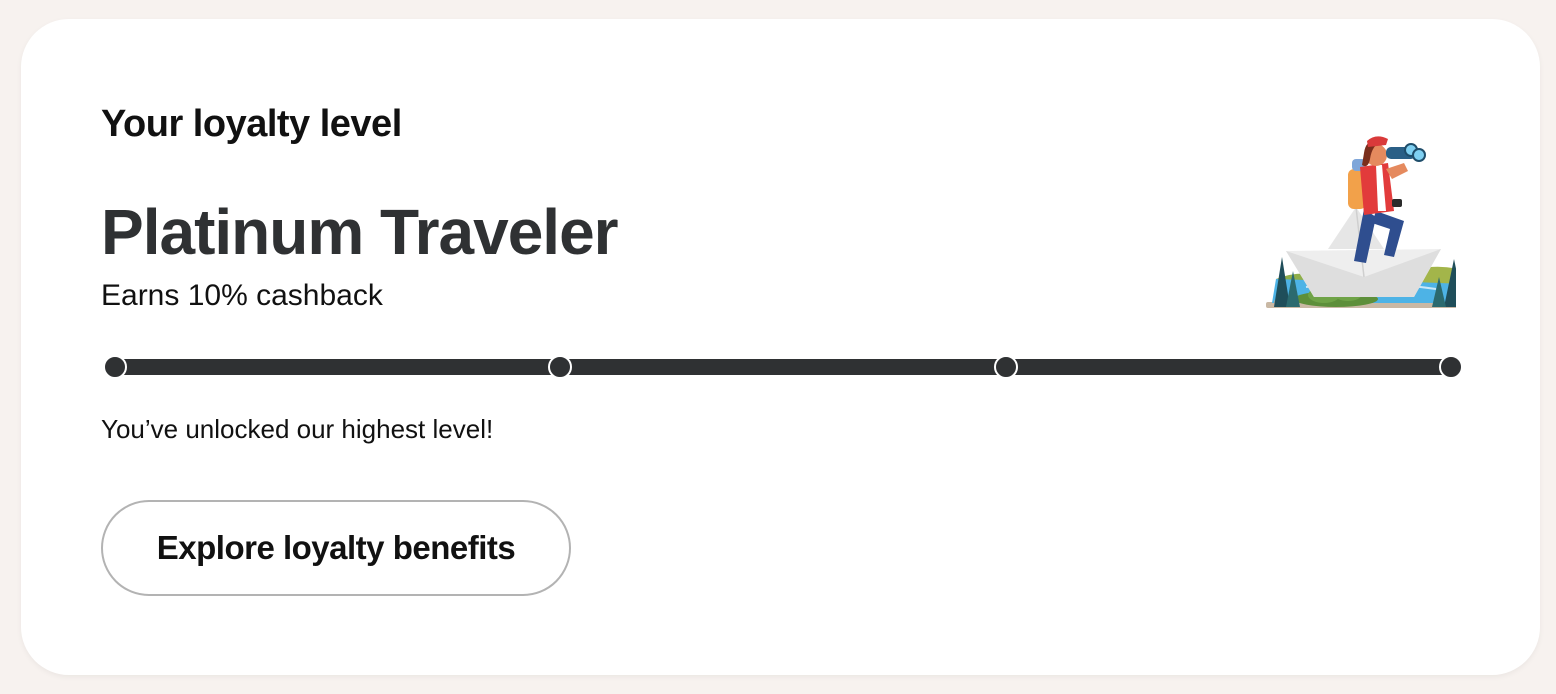  I want to click on status-message: You’ve unlocked our highest level!, so click(297, 429).